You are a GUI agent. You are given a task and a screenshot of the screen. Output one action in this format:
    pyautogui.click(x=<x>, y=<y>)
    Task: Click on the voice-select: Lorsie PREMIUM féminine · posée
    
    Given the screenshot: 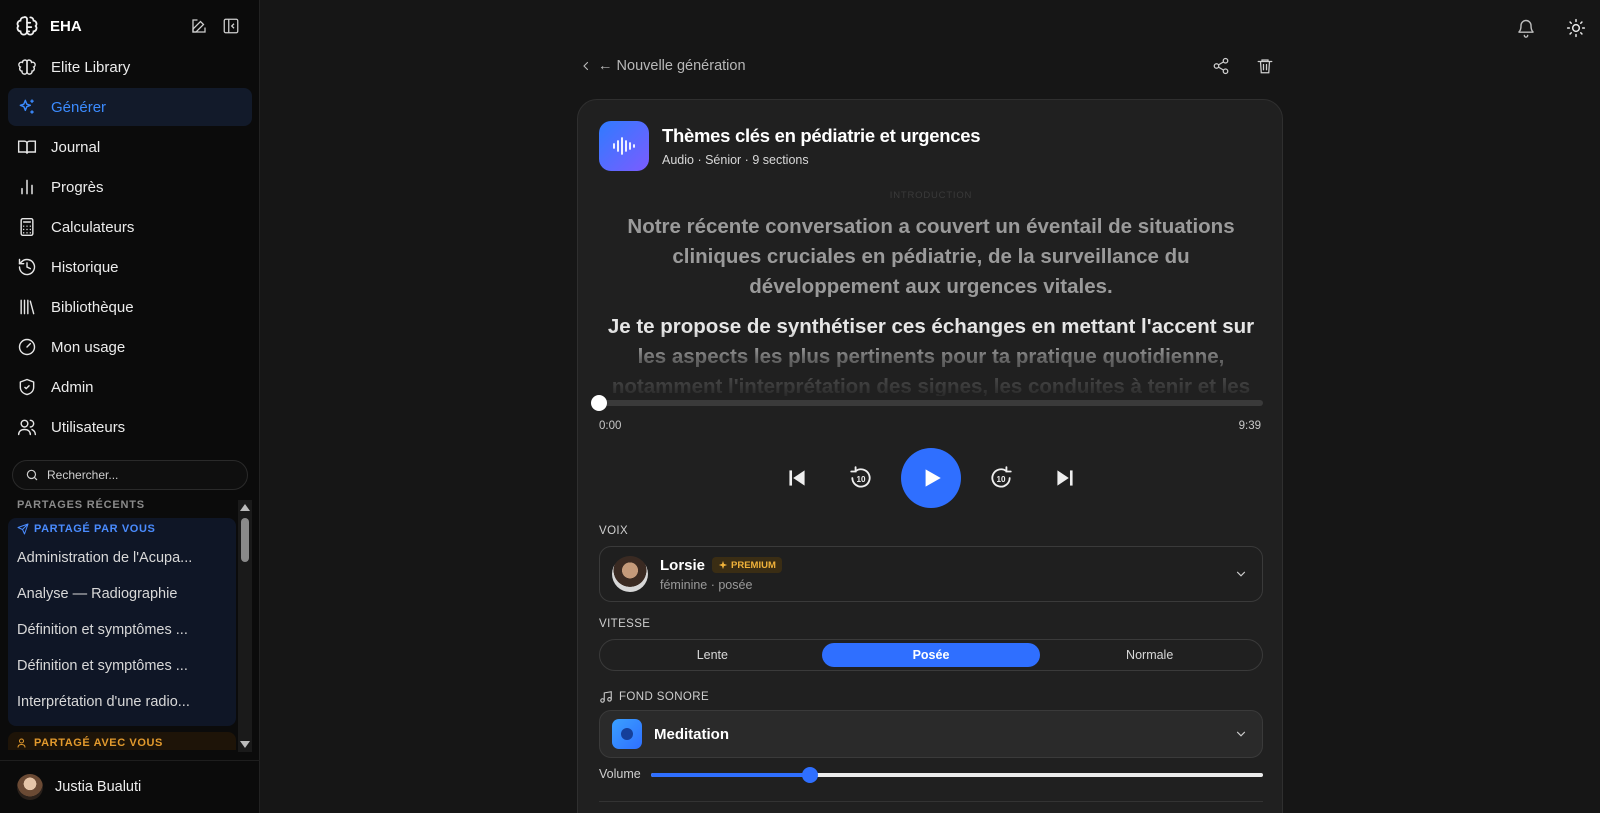 What is the action you would take?
    pyautogui.click(x=931, y=574)
    